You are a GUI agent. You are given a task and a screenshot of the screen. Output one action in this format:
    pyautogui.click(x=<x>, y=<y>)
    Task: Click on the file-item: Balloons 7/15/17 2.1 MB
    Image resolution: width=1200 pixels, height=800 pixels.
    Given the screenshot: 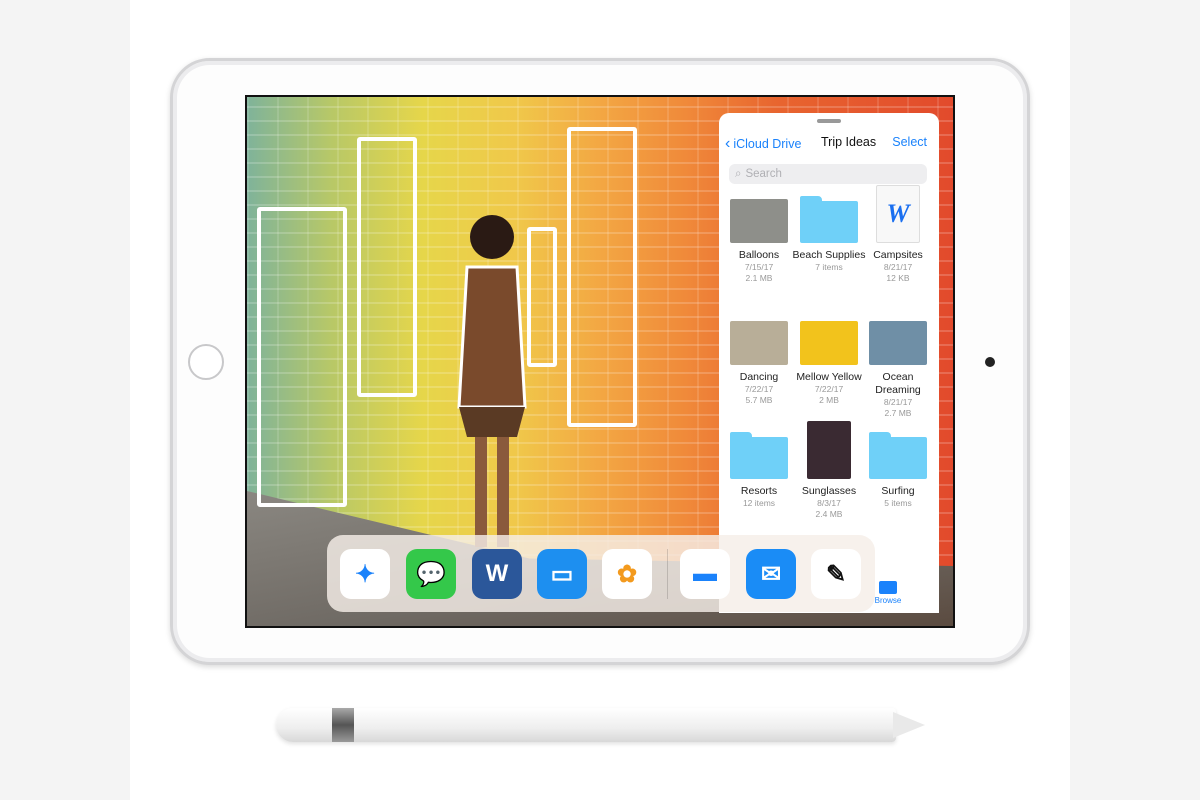 What is the action you would take?
    pyautogui.click(x=759, y=241)
    